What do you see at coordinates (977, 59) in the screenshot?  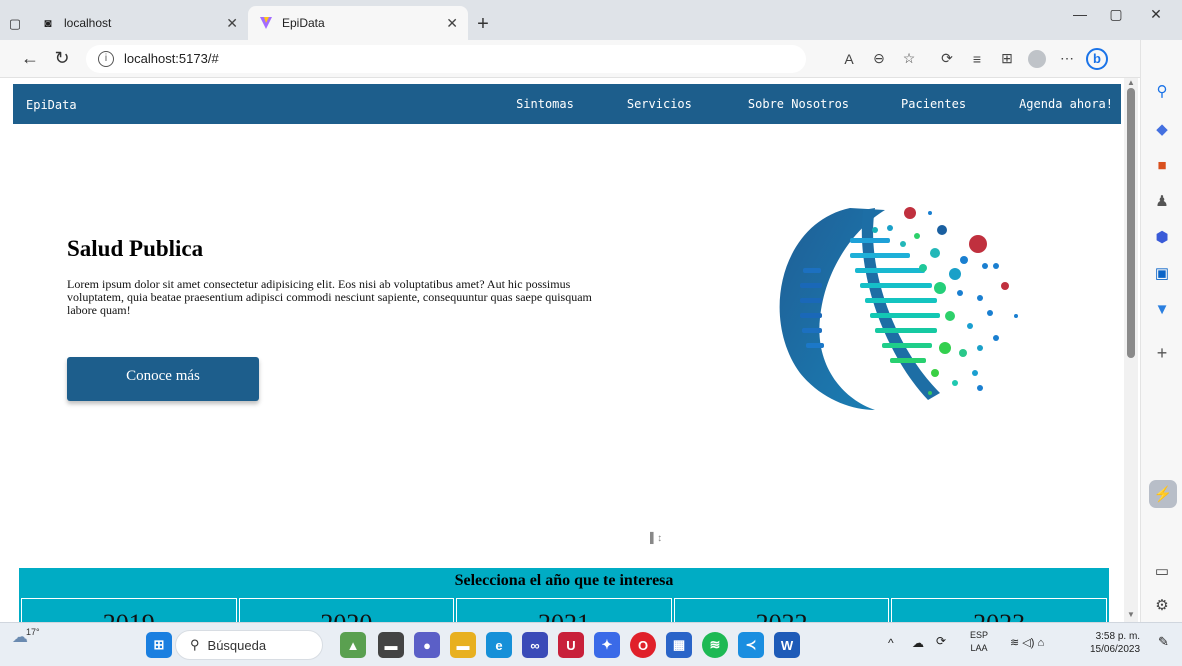 I see `favorites-icon: ≡` at bounding box center [977, 59].